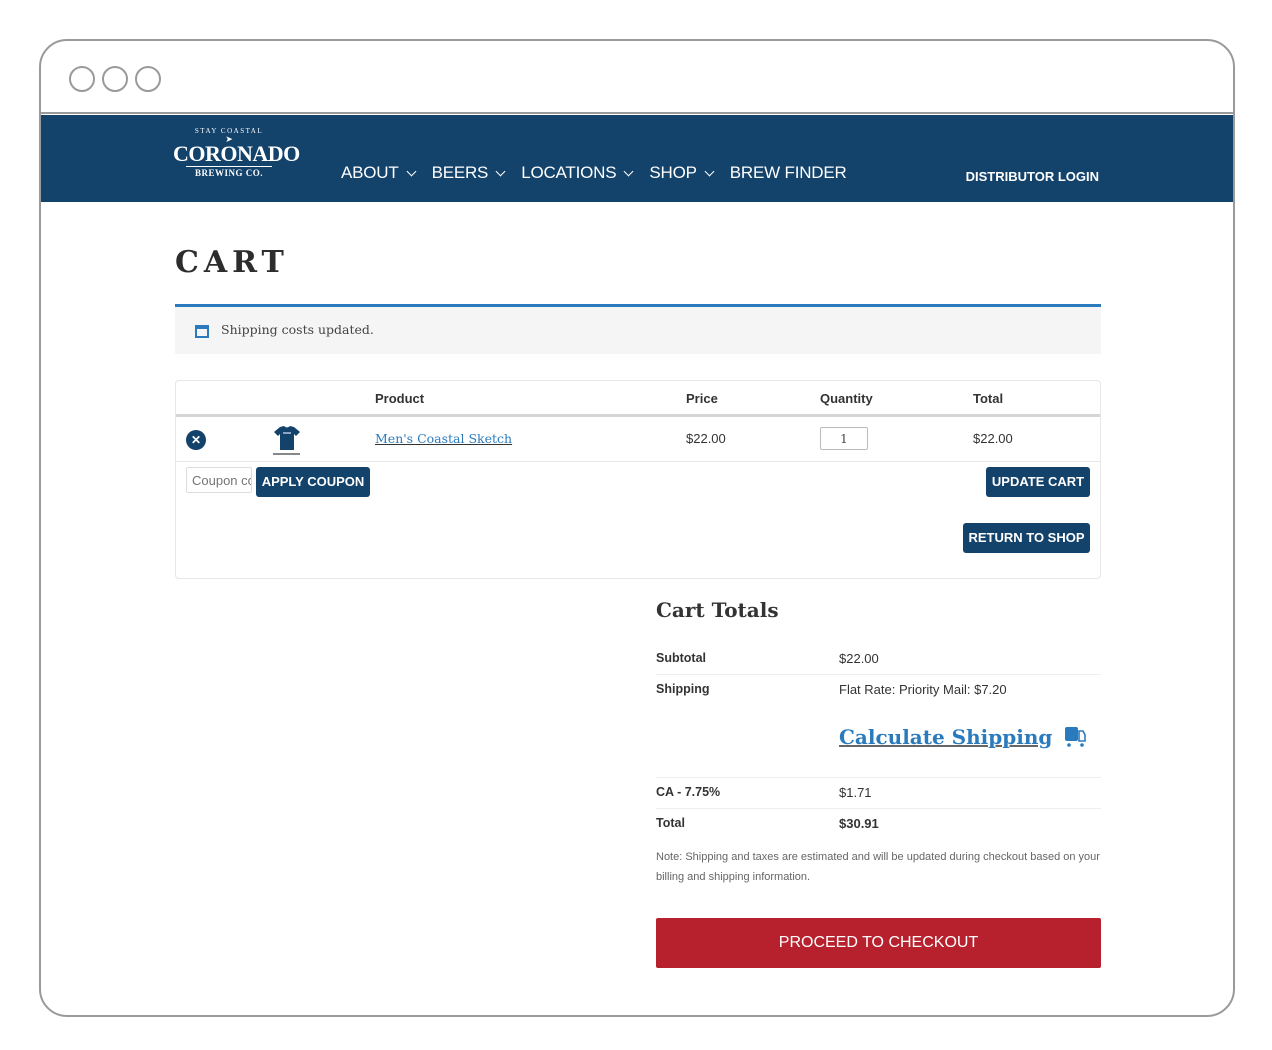 The image size is (1272, 1050). I want to click on quantity-input, so click(844, 438).